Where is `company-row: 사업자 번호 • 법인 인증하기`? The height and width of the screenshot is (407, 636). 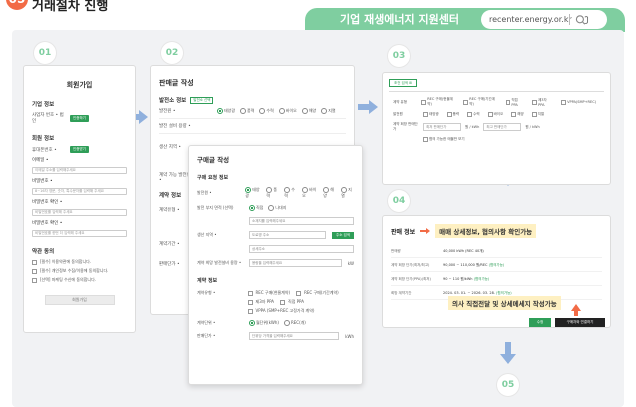 company-row: 사업자 번호 • 법인 인증하기 is located at coordinates (79, 118).